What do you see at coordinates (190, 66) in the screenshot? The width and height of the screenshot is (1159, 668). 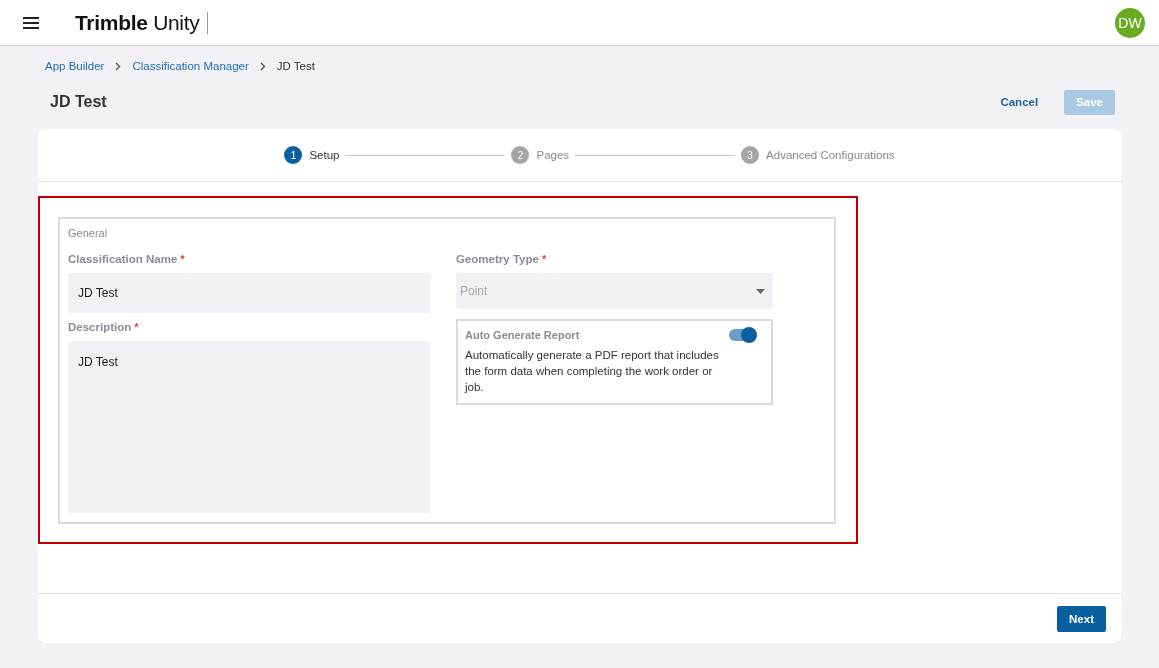 I see `breadcrumb-link: Classification Manager` at bounding box center [190, 66].